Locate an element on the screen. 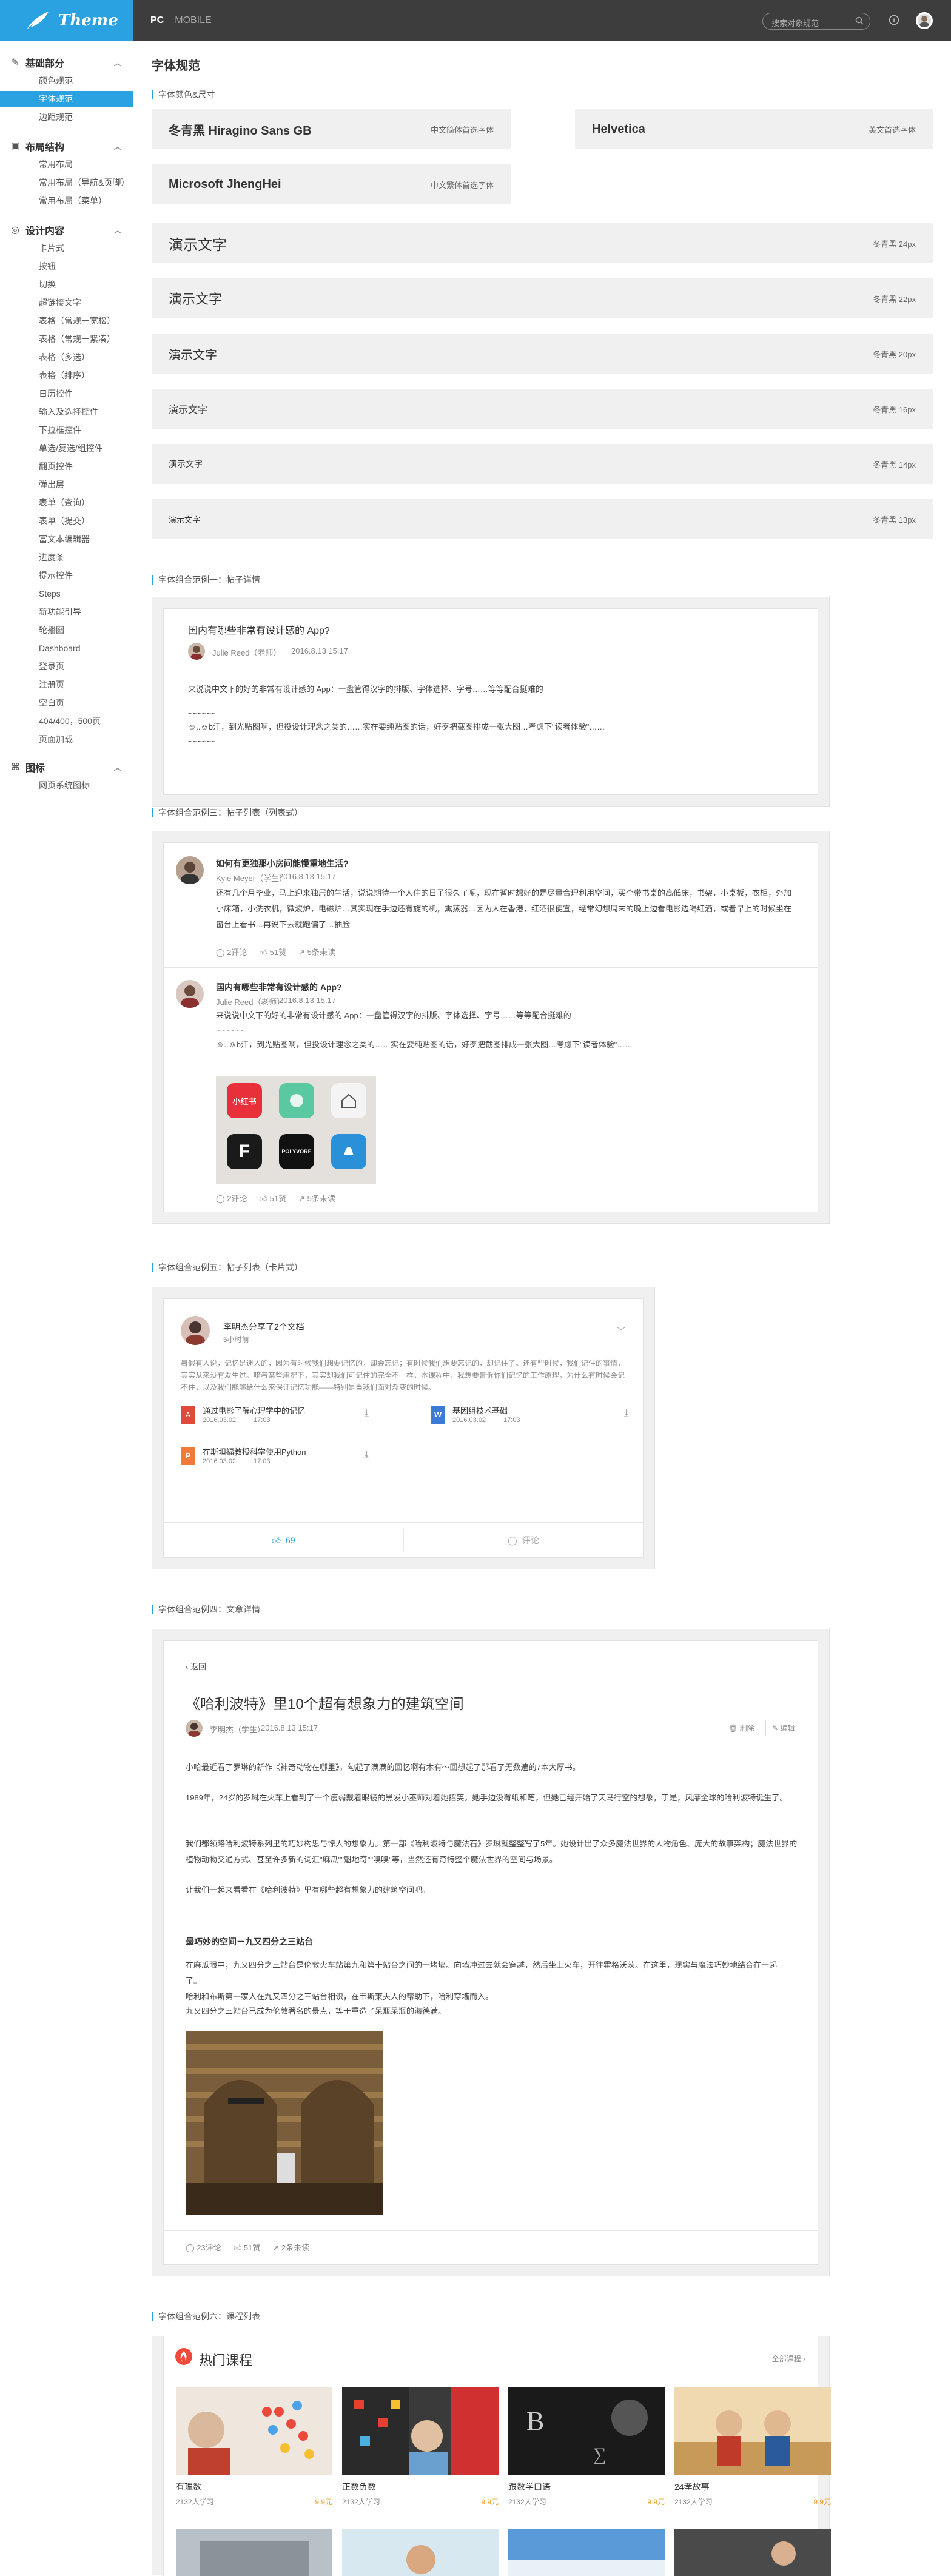 The width and height of the screenshot is (951, 2576). app-screenshot: 小红书 F POLYVORE is located at coordinates (296, 1130).